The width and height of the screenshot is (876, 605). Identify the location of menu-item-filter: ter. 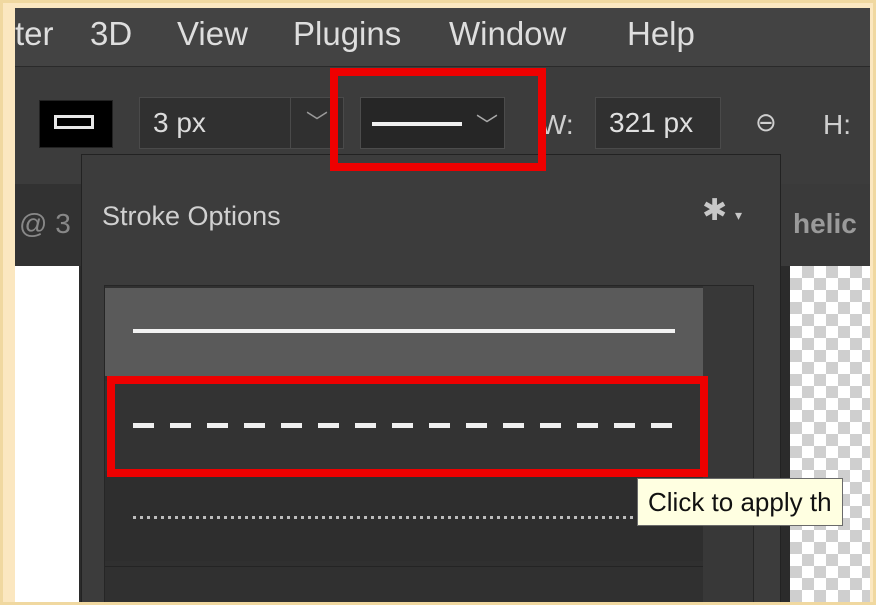
(34, 34).